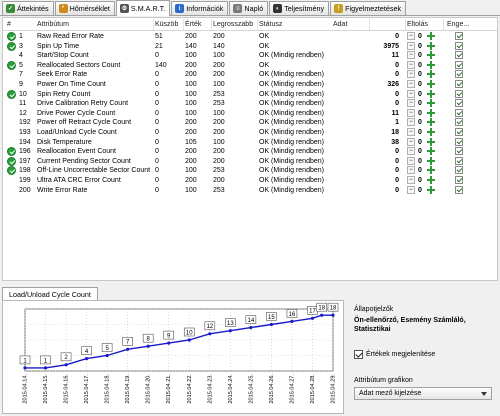 The width and height of the screenshot is (500, 416). What do you see at coordinates (400, 354) in the screenshot?
I see `show-values-label: Értékek megjelenítése` at bounding box center [400, 354].